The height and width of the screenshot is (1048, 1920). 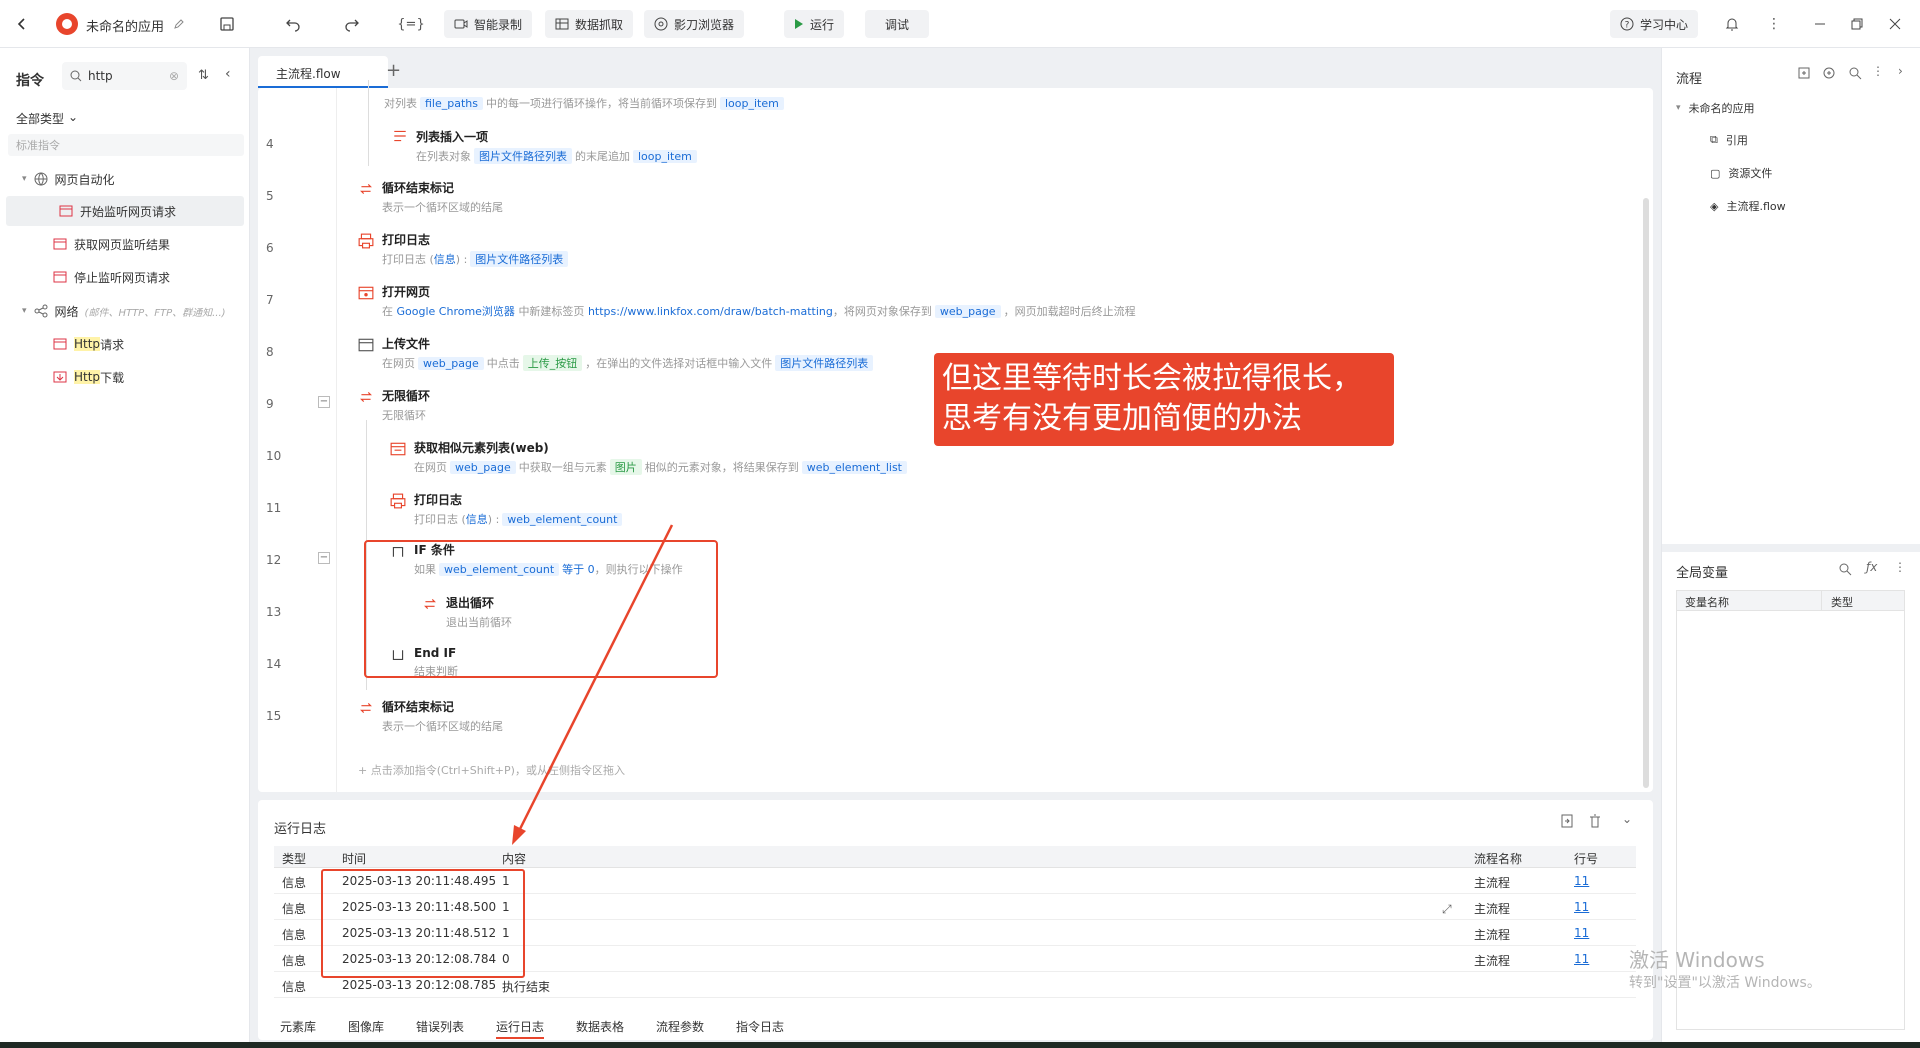 What do you see at coordinates (814, 24) in the screenshot?
I see `run-button: 运行` at bounding box center [814, 24].